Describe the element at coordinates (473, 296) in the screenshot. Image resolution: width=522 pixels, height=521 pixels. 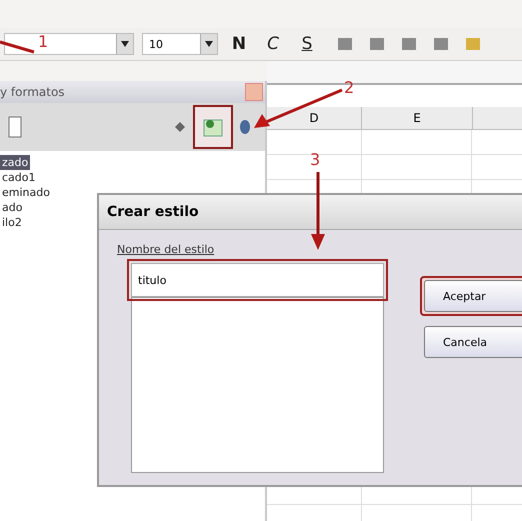
I see `dialog-button: Aceptar` at that location.